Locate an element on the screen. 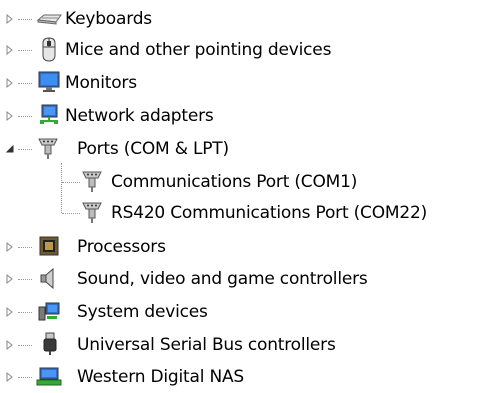 This screenshot has height=393, width=489. network-adapter-icon is located at coordinates (49, 115).